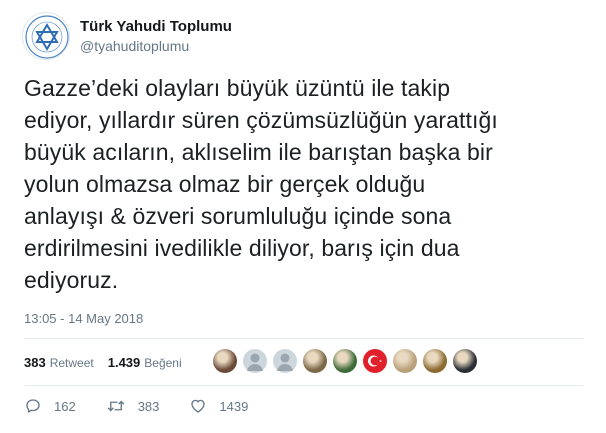 The width and height of the screenshot is (606, 433). What do you see at coordinates (83, 318) in the screenshot?
I see `tweet-timestamp: 13:05 - 14 May 2018` at bounding box center [83, 318].